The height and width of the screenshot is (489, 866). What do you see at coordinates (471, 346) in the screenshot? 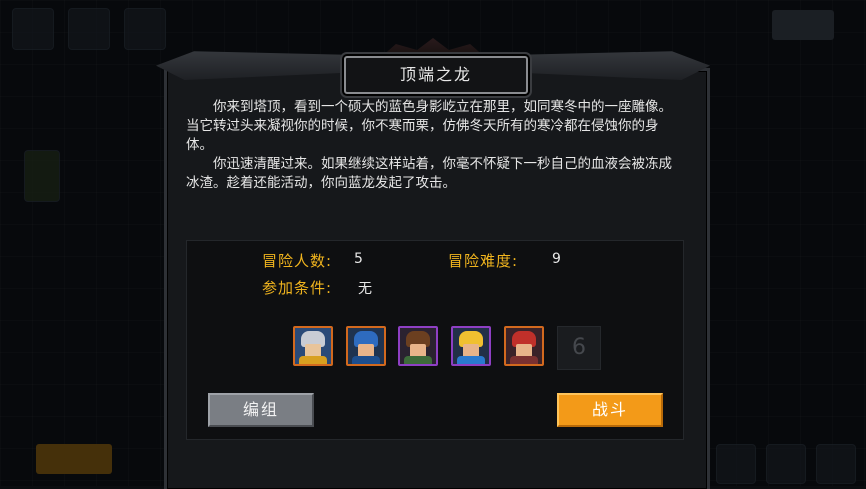
I see `blonde-hero-portrait` at bounding box center [471, 346].